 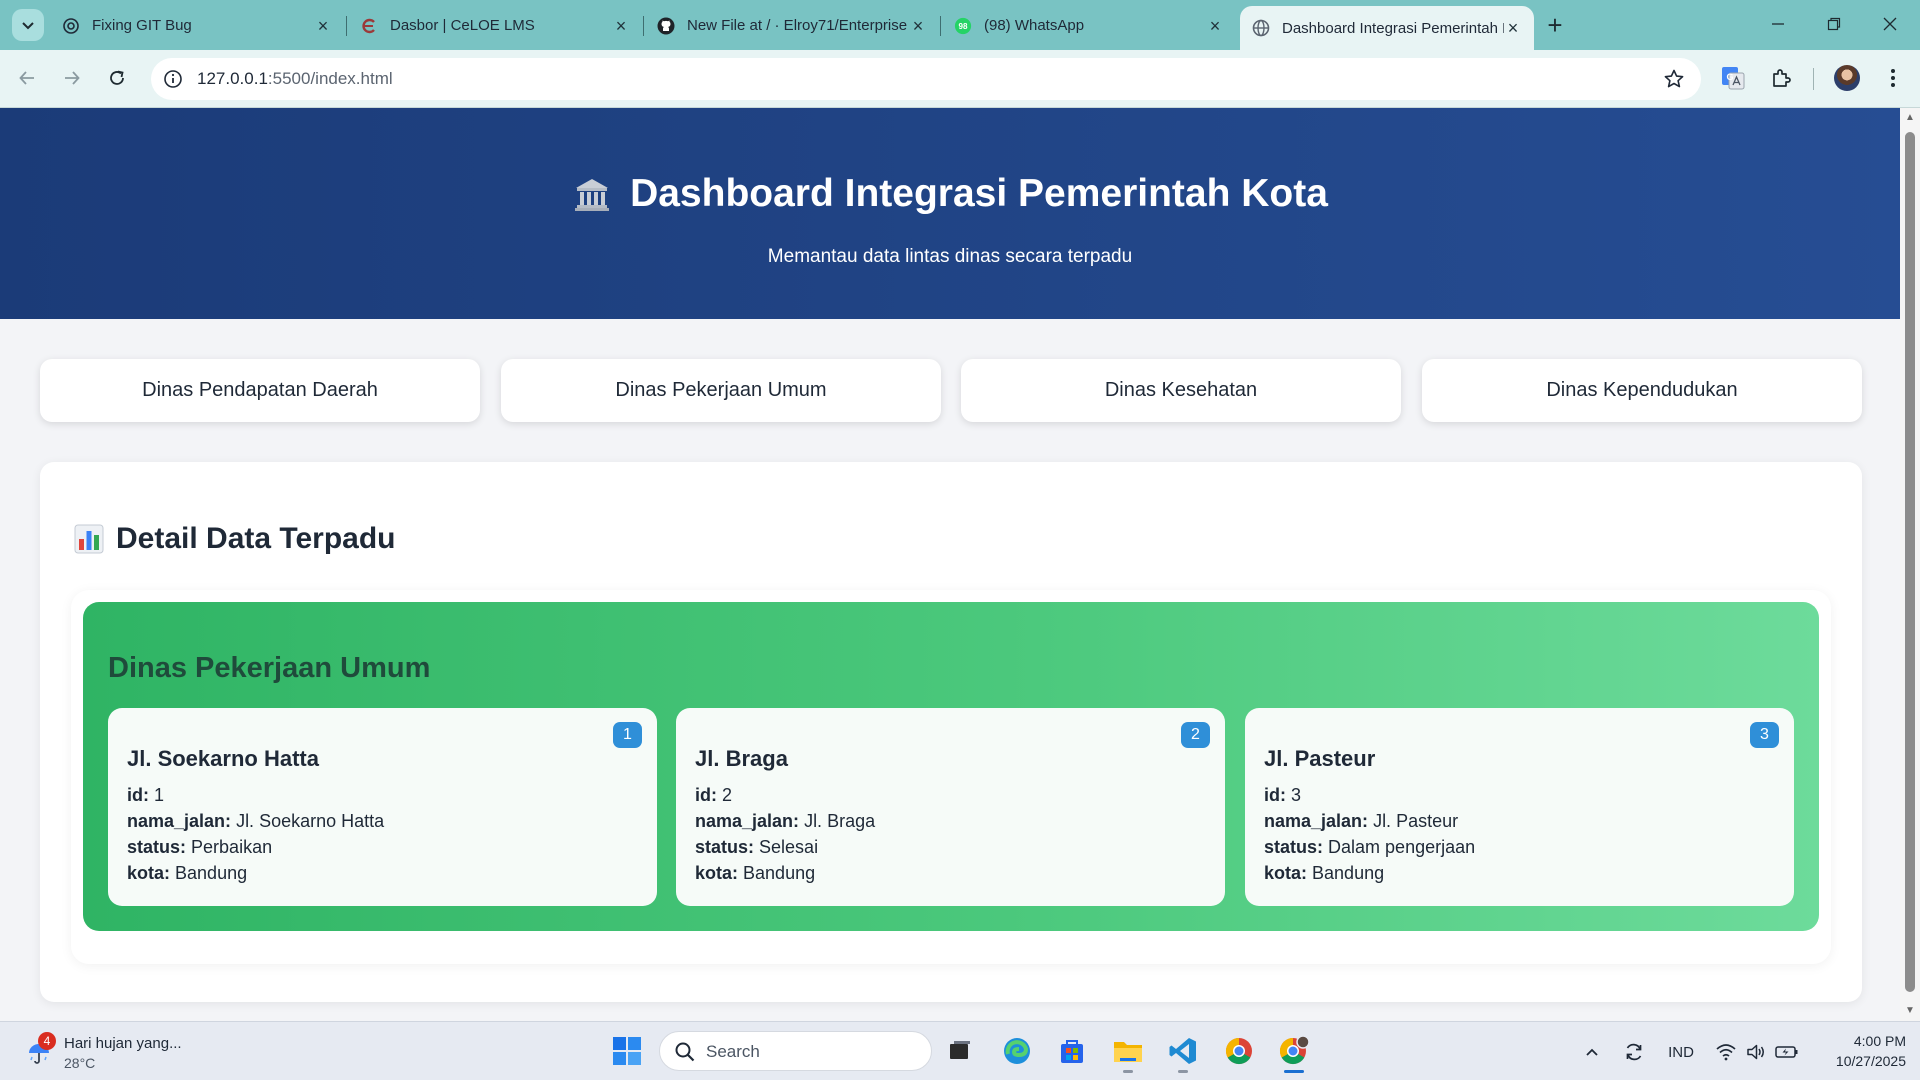 I want to click on vscode-icon, so click(x=1182, y=1051).